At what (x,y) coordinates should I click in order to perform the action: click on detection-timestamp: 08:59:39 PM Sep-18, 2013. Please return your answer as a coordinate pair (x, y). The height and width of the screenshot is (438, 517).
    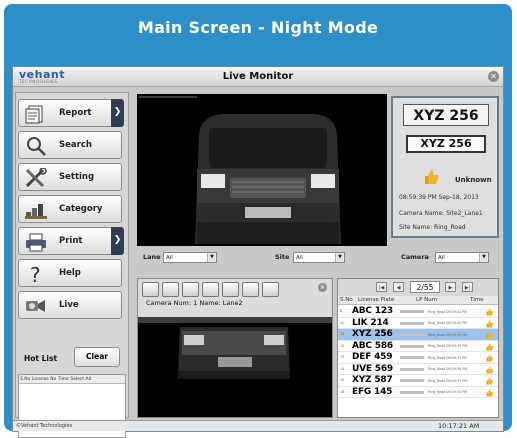
    Looking at the image, I should click on (439, 197).